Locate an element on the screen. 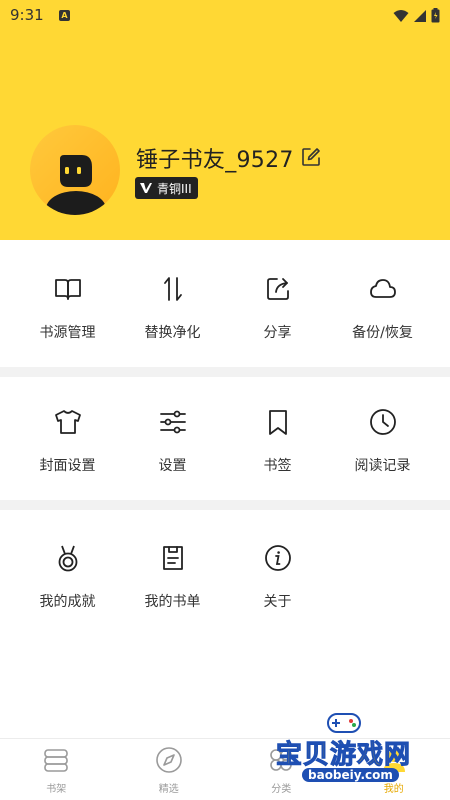  tab-label: 书架 is located at coordinates (56, 789).